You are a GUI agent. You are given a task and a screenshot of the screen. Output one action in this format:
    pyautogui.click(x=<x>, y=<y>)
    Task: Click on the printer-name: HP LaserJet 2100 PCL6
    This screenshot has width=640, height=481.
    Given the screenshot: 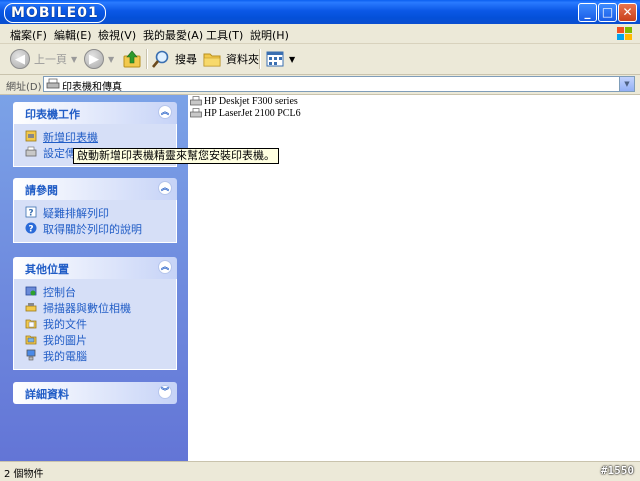 What is the action you would take?
    pyautogui.click(x=252, y=113)
    